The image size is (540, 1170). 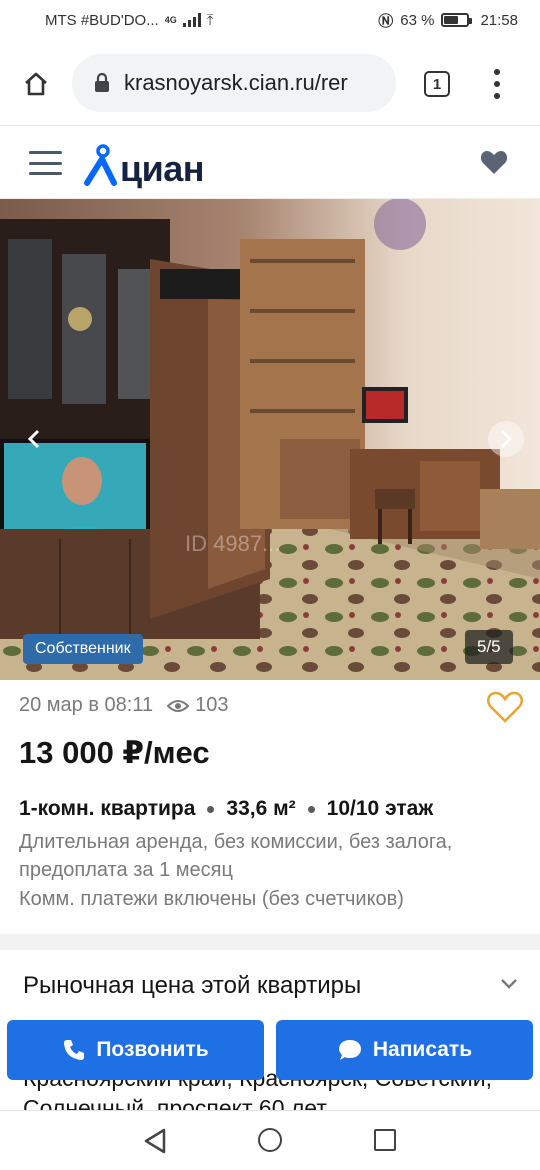 I want to click on write-label: Написать, so click(x=422, y=1049).